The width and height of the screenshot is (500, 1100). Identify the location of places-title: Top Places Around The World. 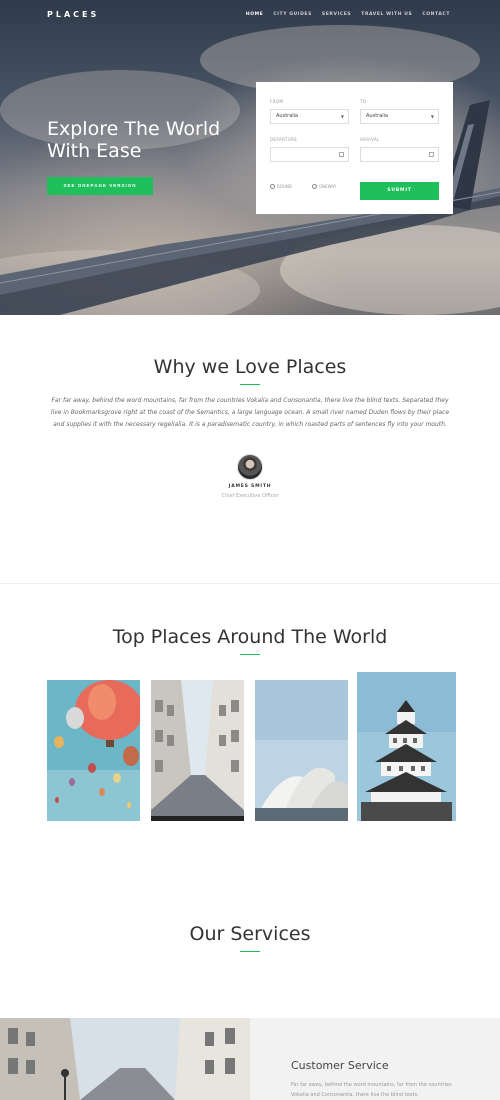
(250, 637).